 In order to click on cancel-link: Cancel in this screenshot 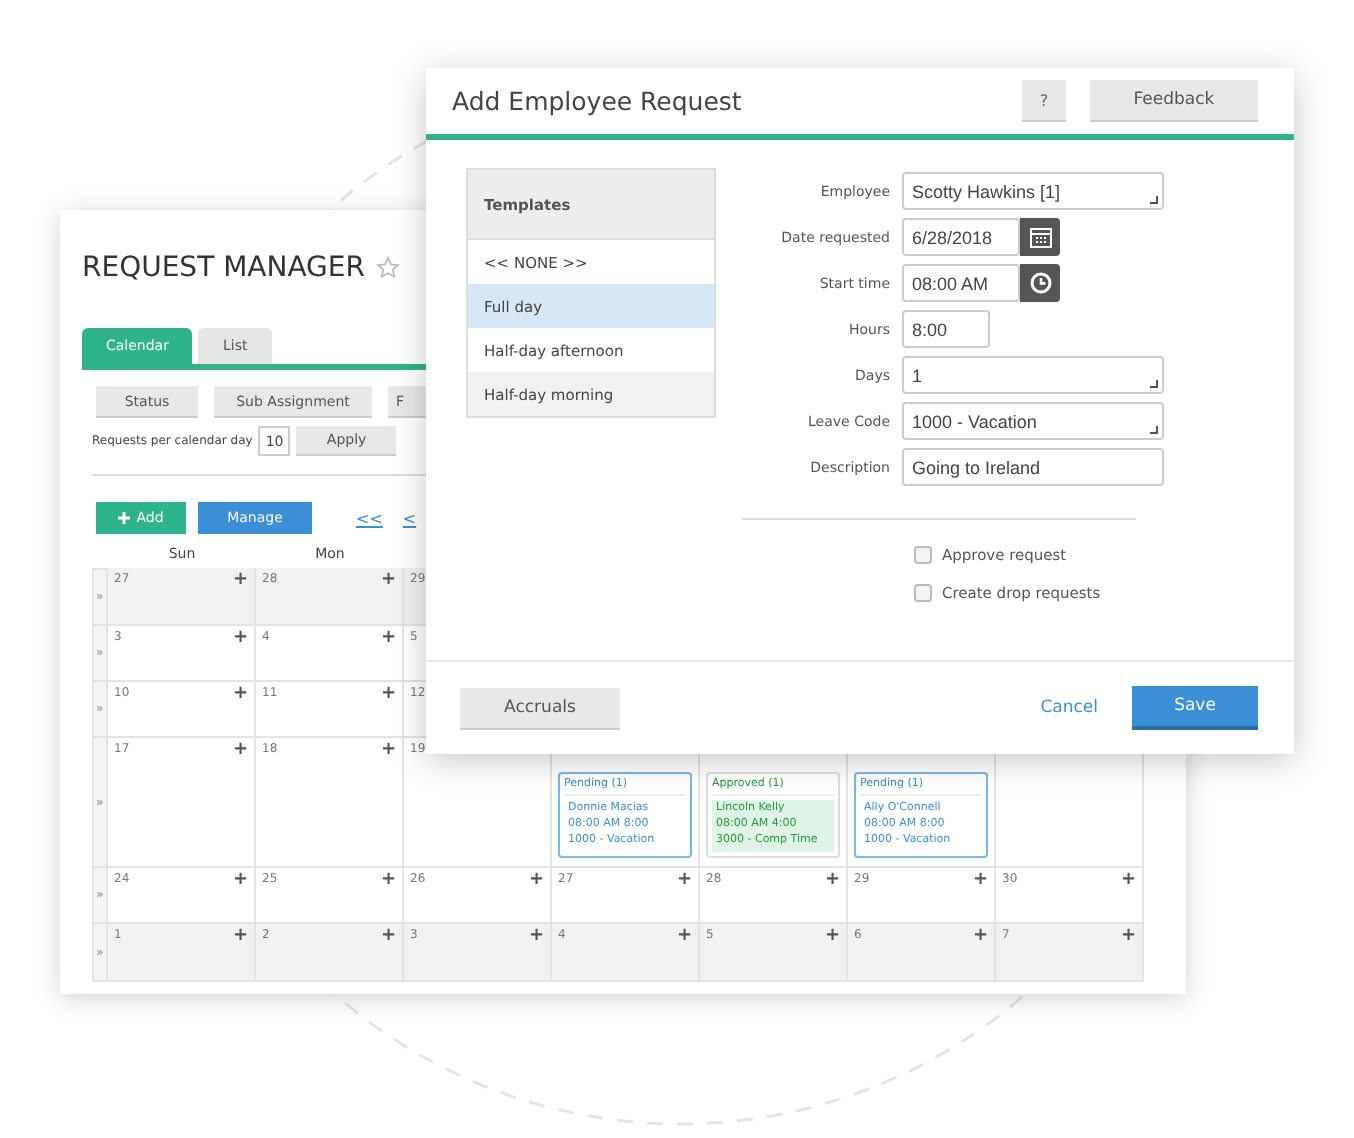, I will do `click(1069, 708)`.